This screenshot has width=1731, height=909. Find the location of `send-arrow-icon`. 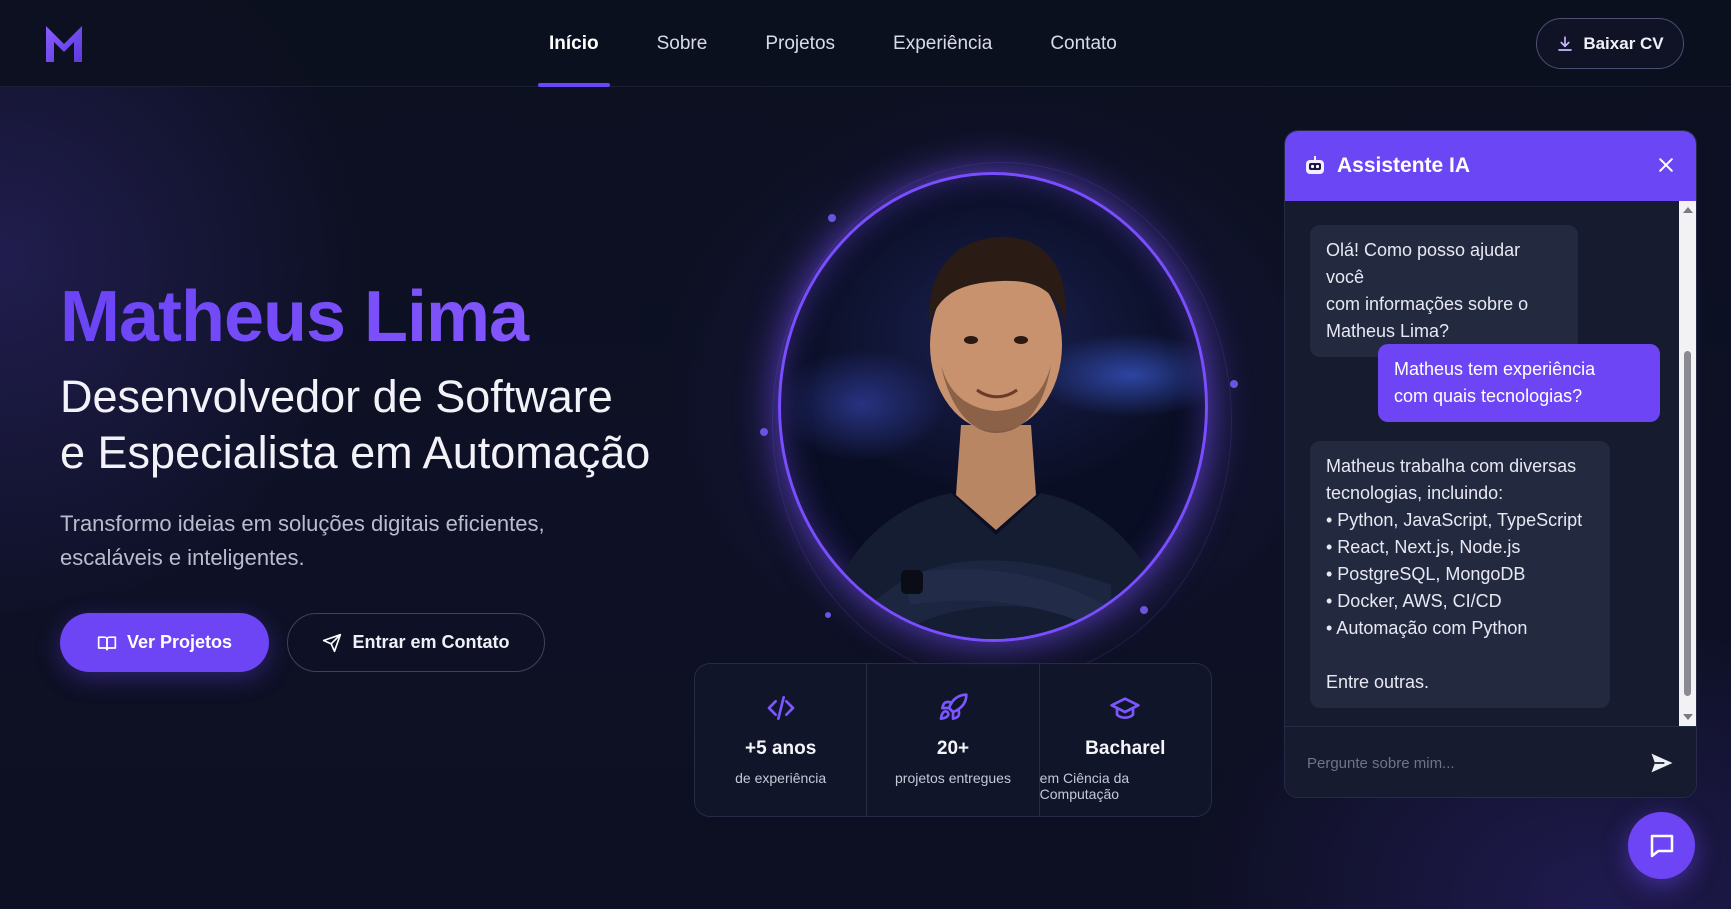

send-arrow-icon is located at coordinates (1662, 763).